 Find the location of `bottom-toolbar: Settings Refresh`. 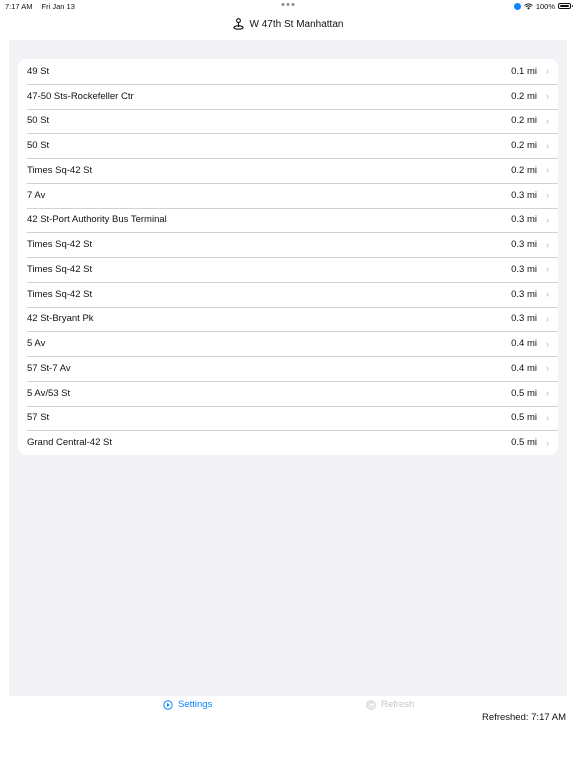

bottom-toolbar: Settings Refresh is located at coordinates (288, 706).